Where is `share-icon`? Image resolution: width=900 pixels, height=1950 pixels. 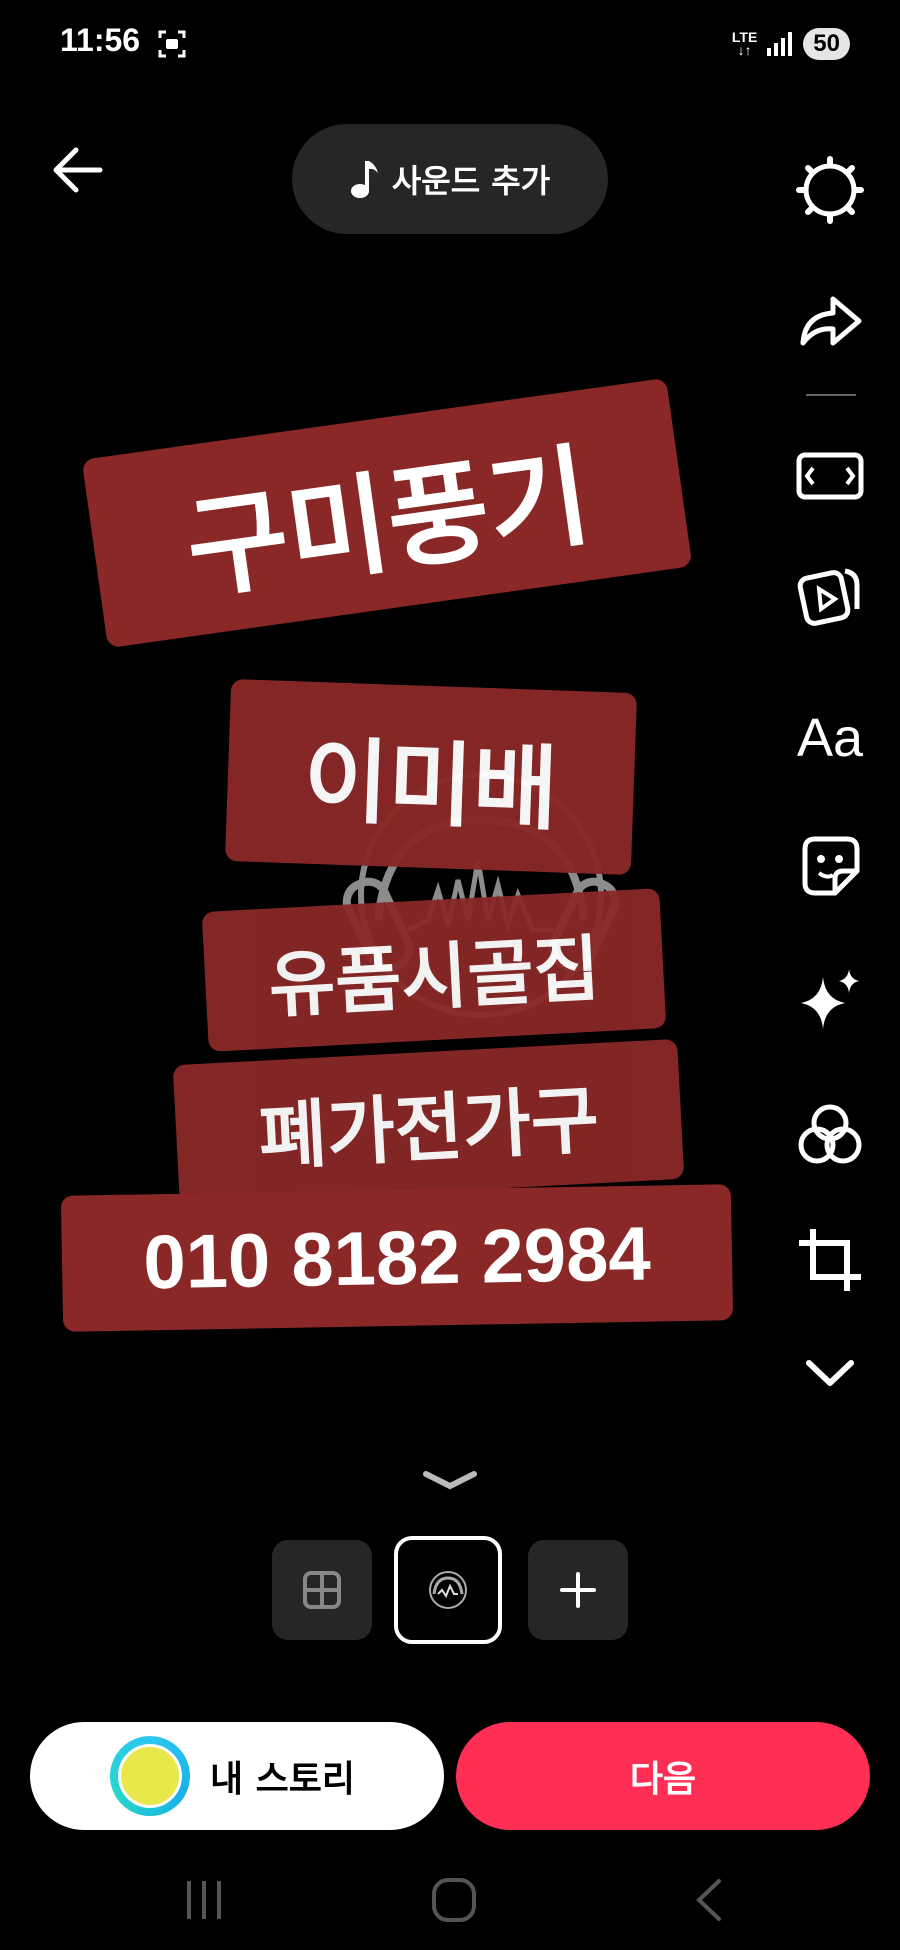 share-icon is located at coordinates (831, 321).